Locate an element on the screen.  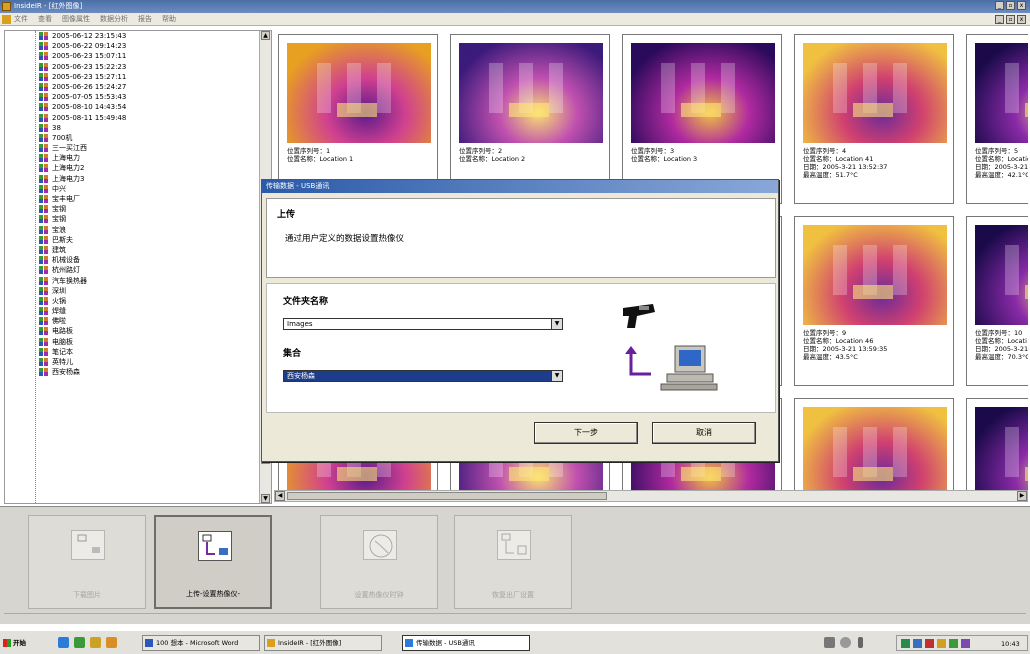
thumbs-hscrollbar: ◀ ▶ is located at coordinates (651, 496).